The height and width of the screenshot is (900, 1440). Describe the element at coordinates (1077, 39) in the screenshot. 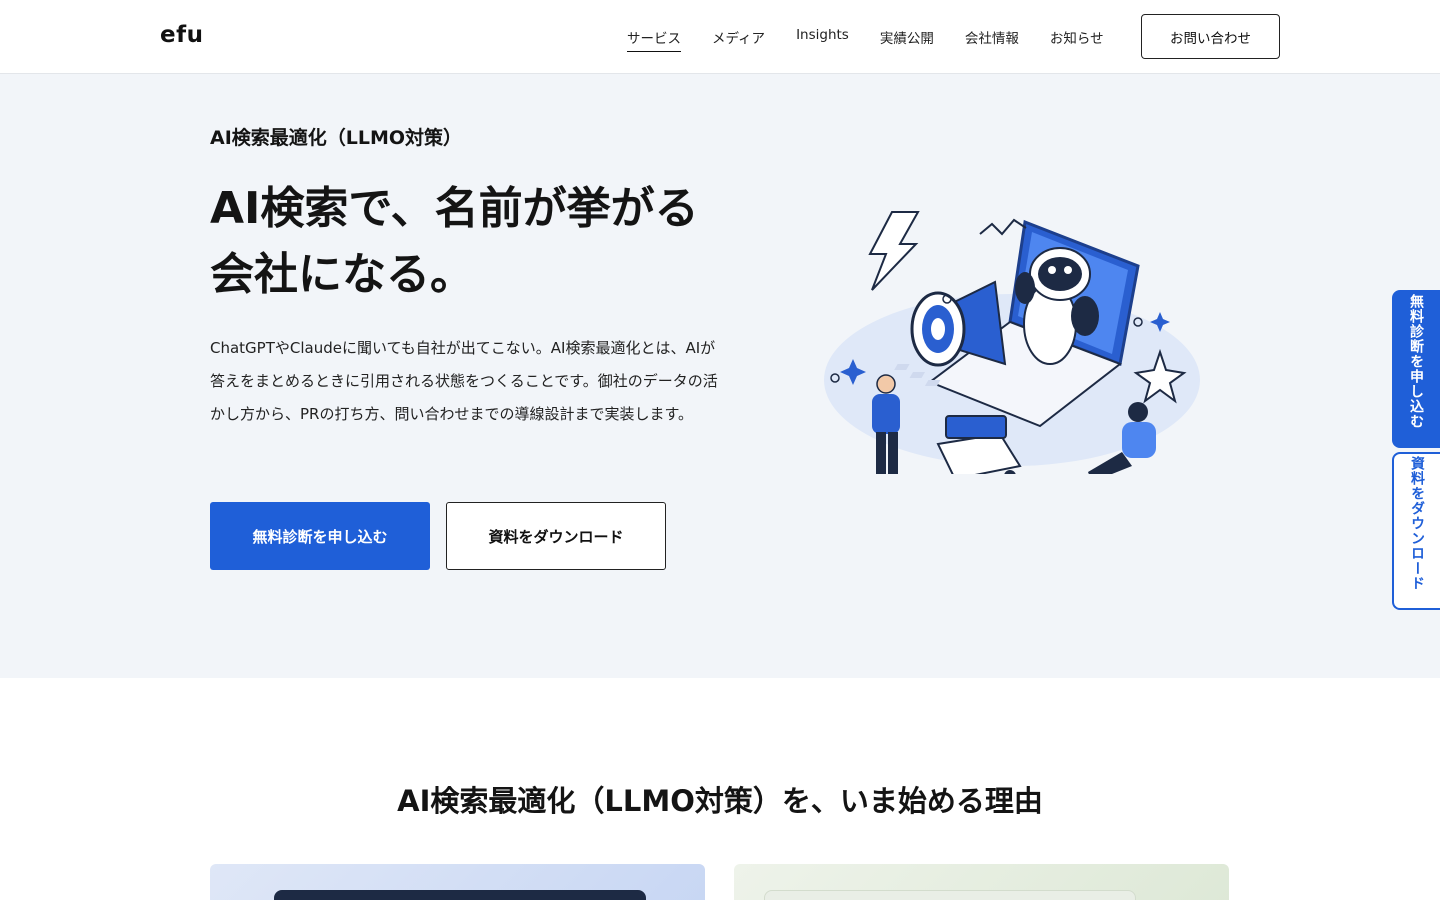

I see `nav-item-news: お知らせ` at that location.